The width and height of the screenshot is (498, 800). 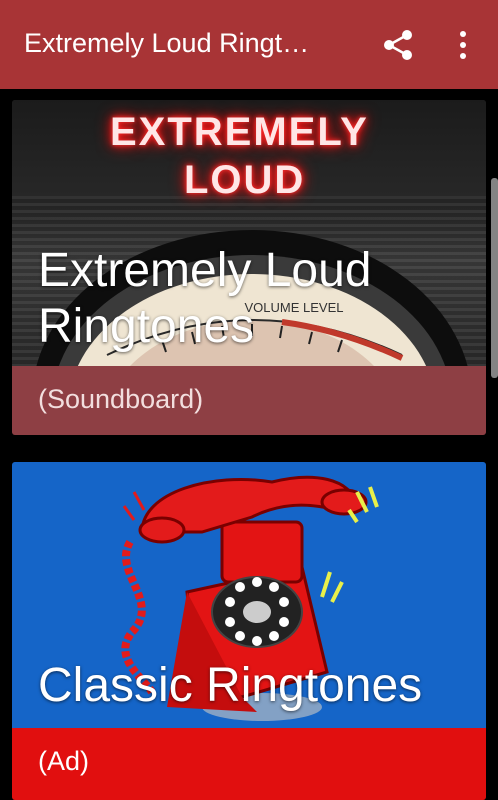 What do you see at coordinates (121, 399) in the screenshot?
I see `card-subtitle: (Soundboard)` at bounding box center [121, 399].